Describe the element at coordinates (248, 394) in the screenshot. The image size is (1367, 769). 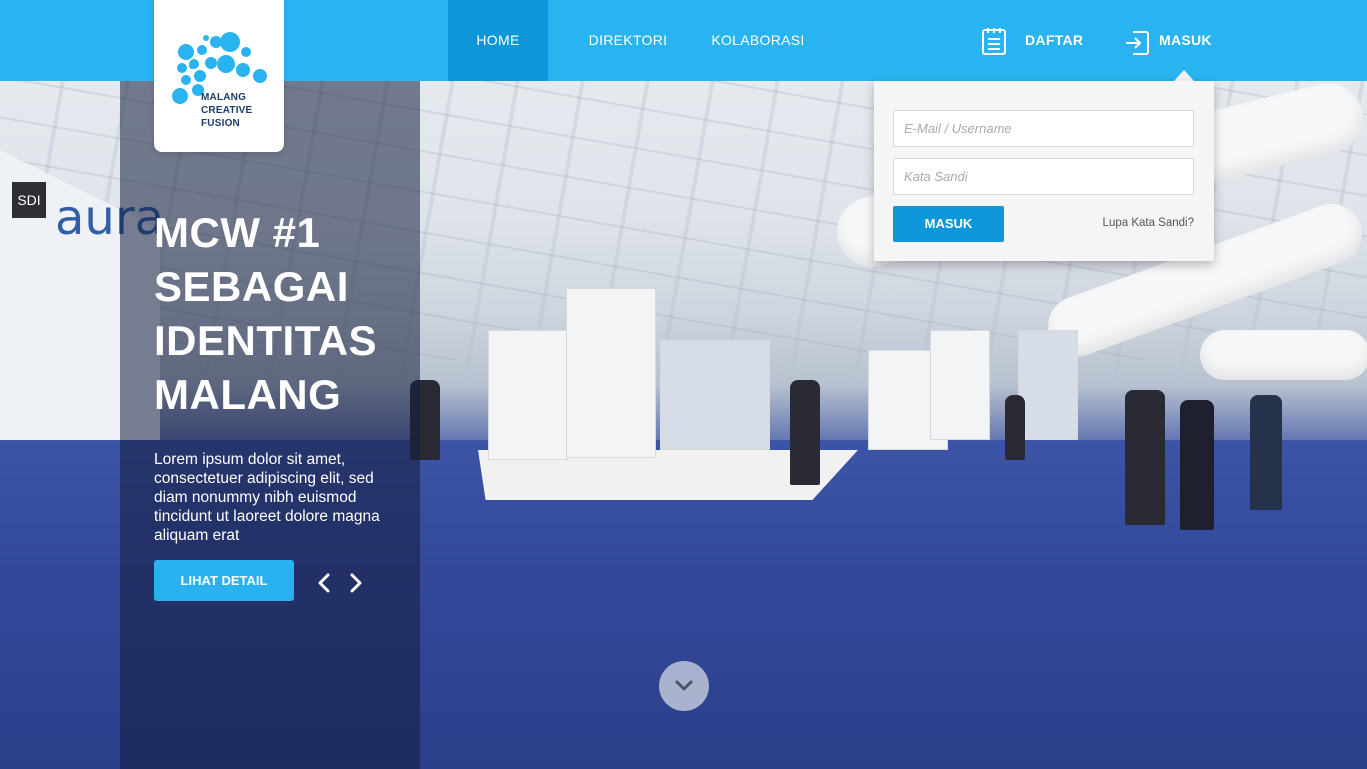
I see `hero-title-line: MALANG` at that location.